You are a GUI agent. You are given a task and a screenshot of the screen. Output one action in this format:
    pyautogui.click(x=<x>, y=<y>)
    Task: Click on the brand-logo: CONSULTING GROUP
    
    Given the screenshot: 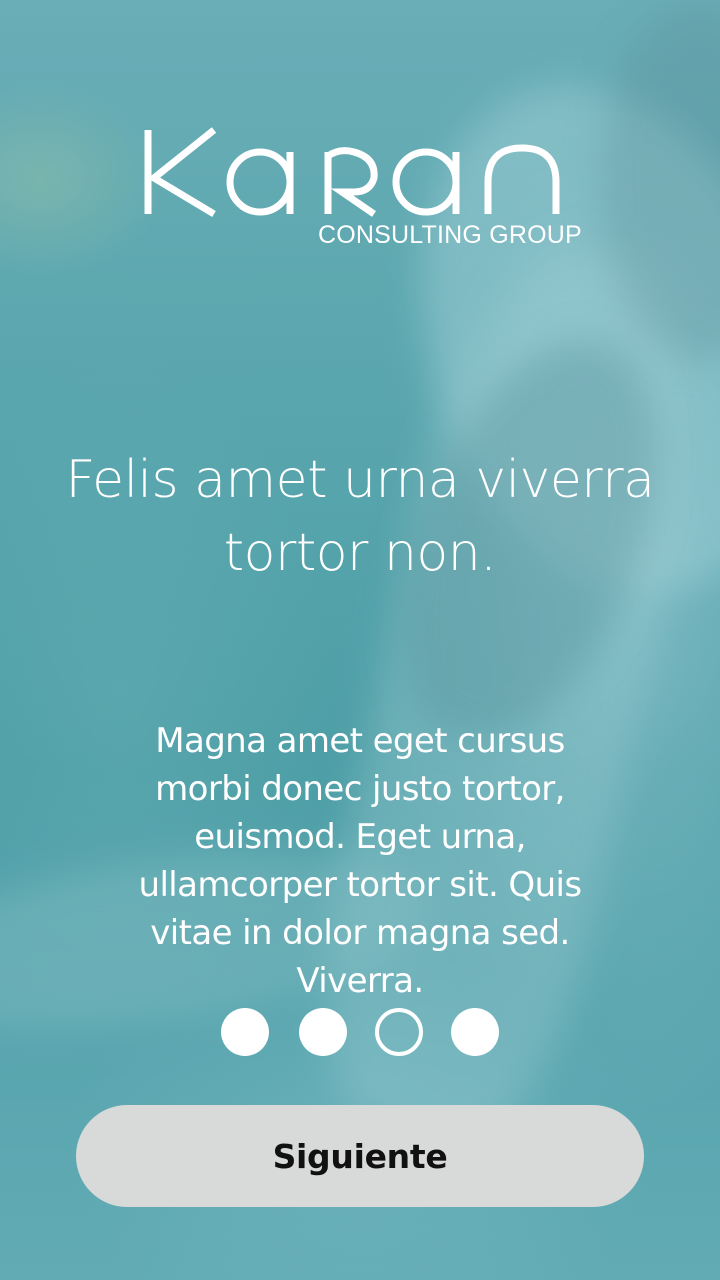 What is the action you would take?
    pyautogui.click(x=362, y=191)
    